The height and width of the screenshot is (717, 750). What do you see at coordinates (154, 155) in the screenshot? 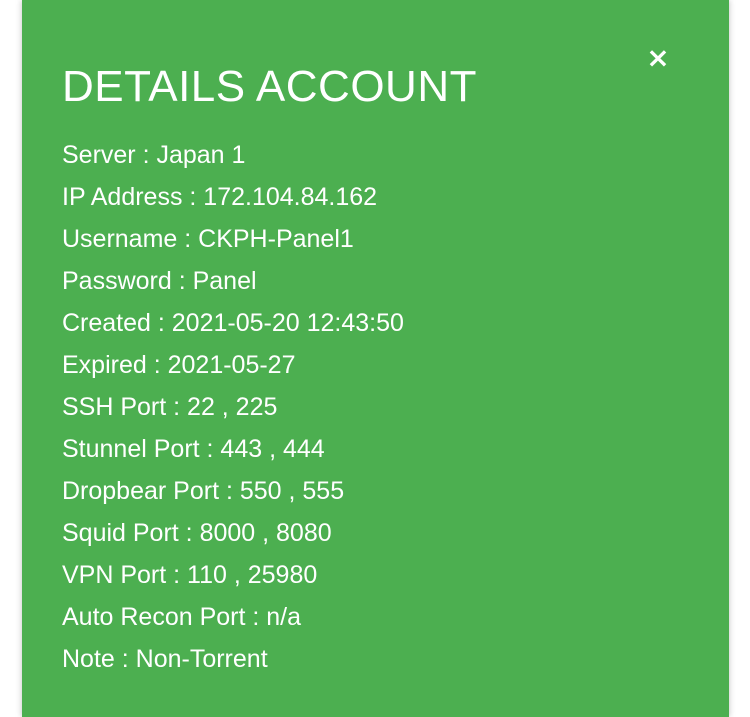
I see `detail-server: Server : Japan 1` at bounding box center [154, 155].